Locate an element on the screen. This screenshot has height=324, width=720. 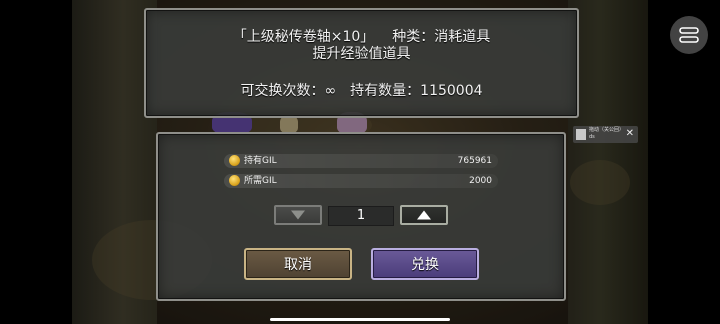
held-gil-label: 持有GIL is located at coordinates (260, 161).